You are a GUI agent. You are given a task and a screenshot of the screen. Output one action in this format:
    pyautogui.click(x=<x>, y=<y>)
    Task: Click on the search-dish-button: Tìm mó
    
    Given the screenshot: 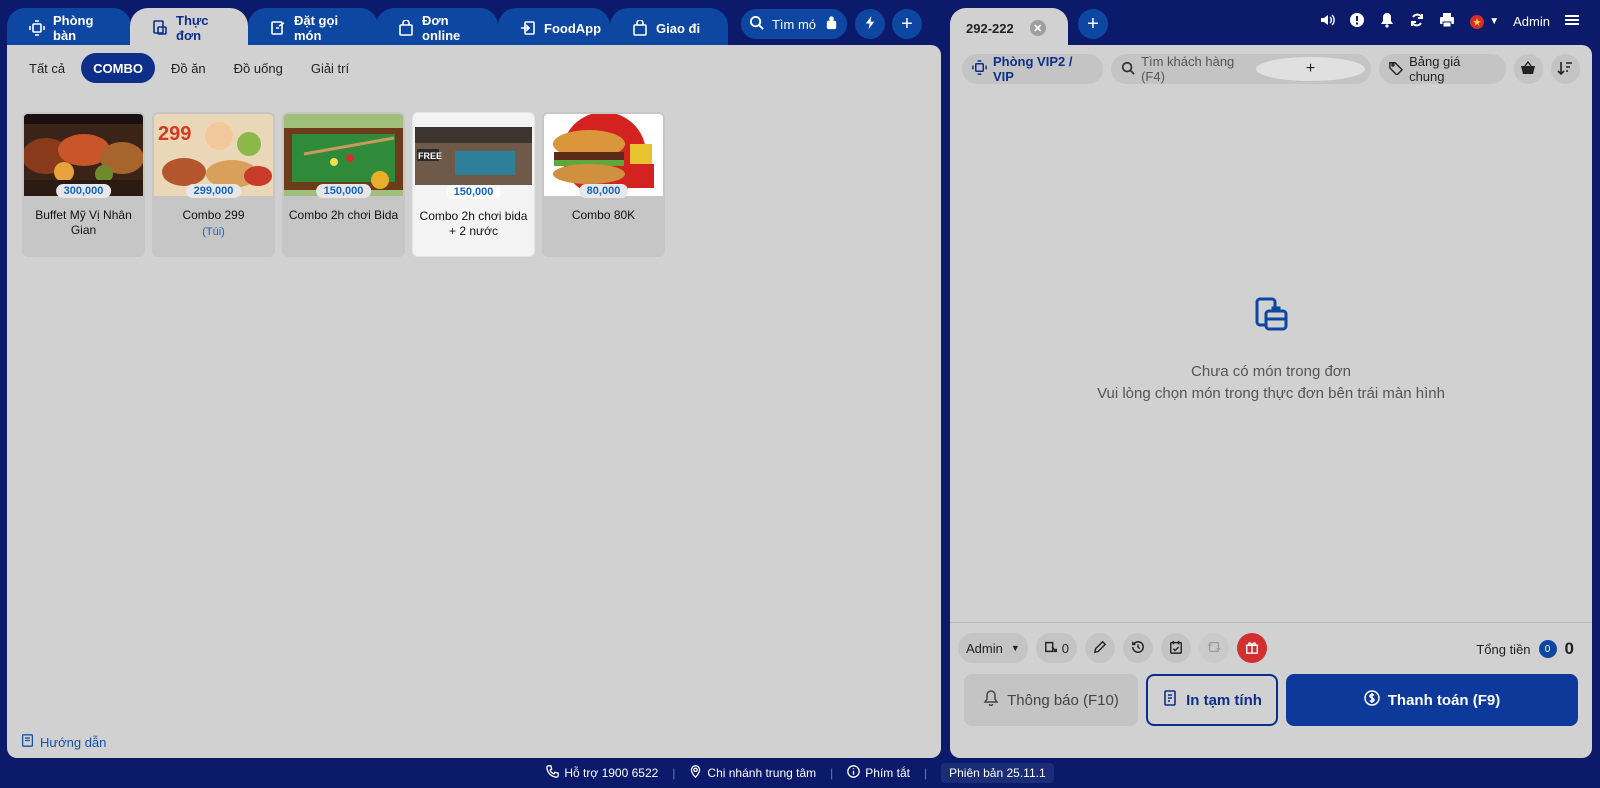 What is the action you would take?
    pyautogui.click(x=794, y=24)
    